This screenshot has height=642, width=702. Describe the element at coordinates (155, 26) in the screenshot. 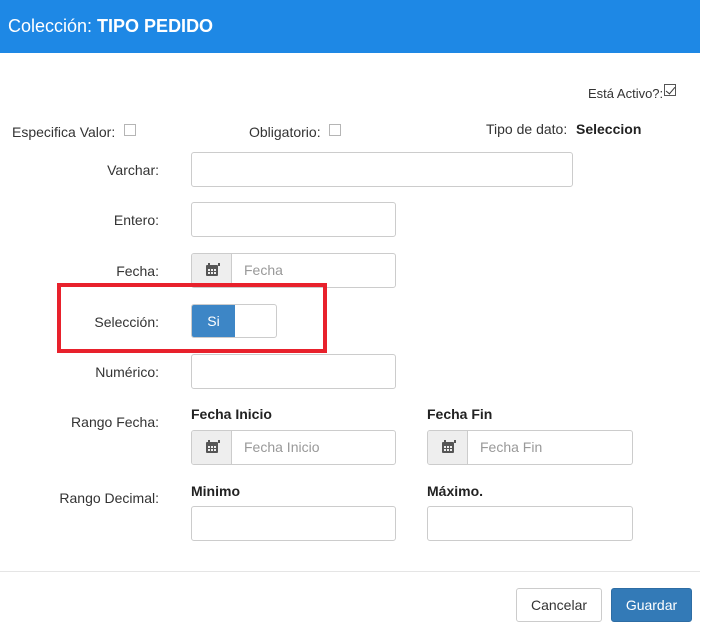

I see `modal-title: TIPO PEDIDO` at that location.